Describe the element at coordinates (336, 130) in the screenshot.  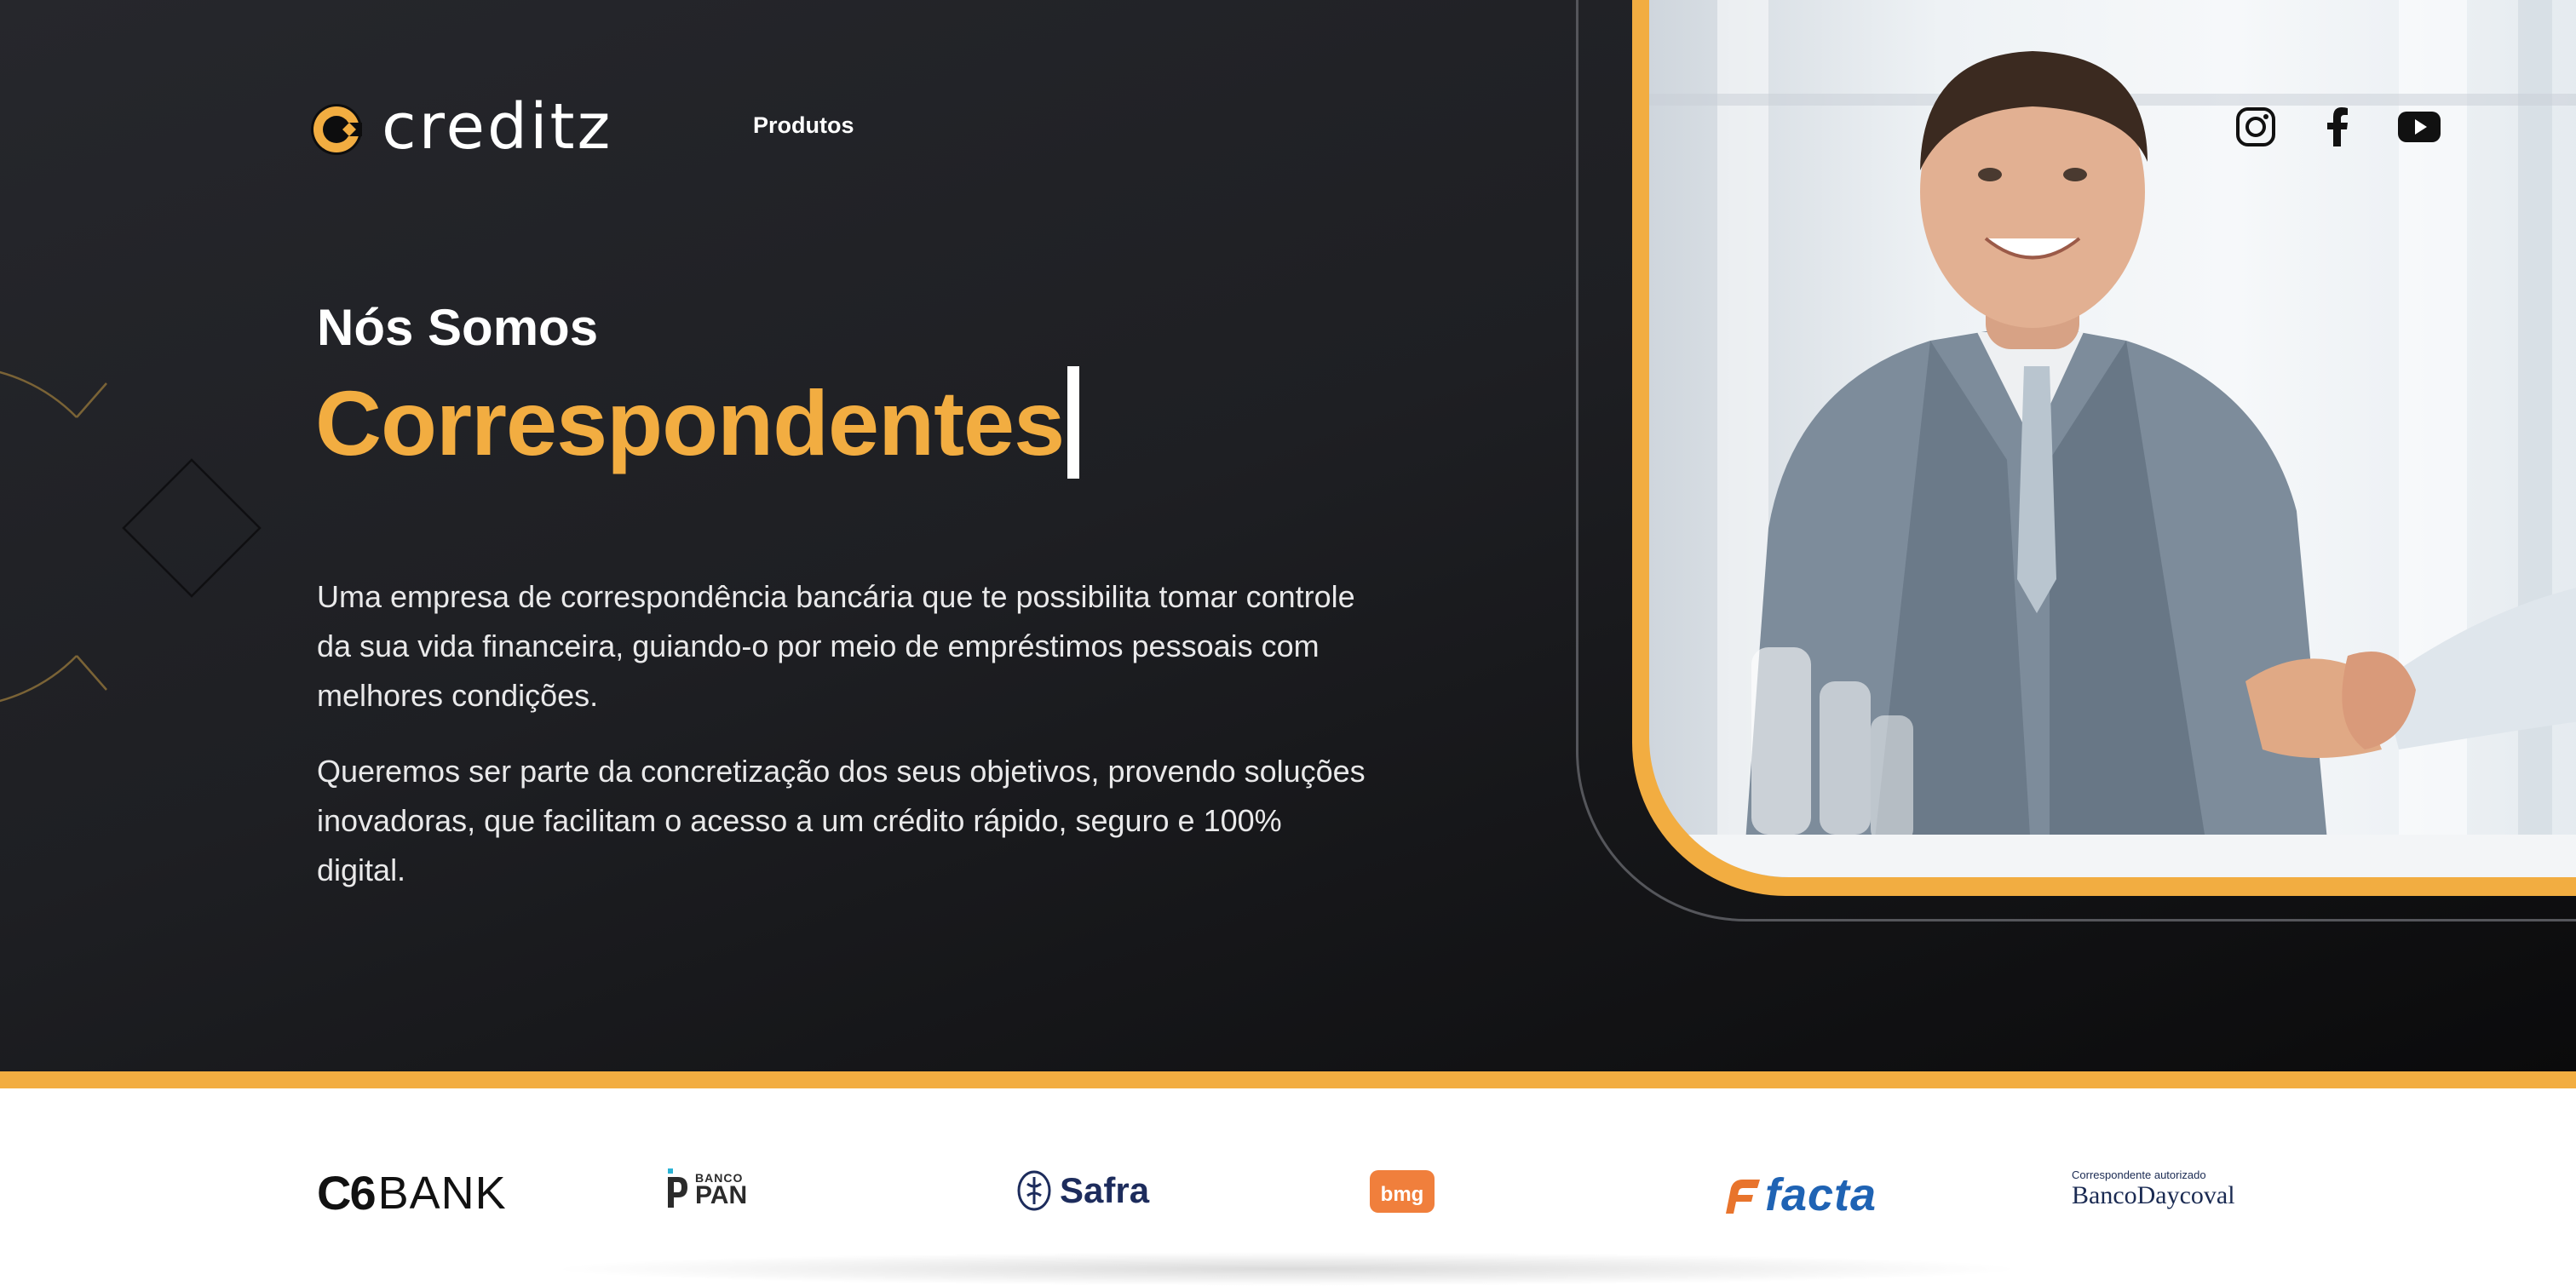
I see `logo-mark-icon` at that location.